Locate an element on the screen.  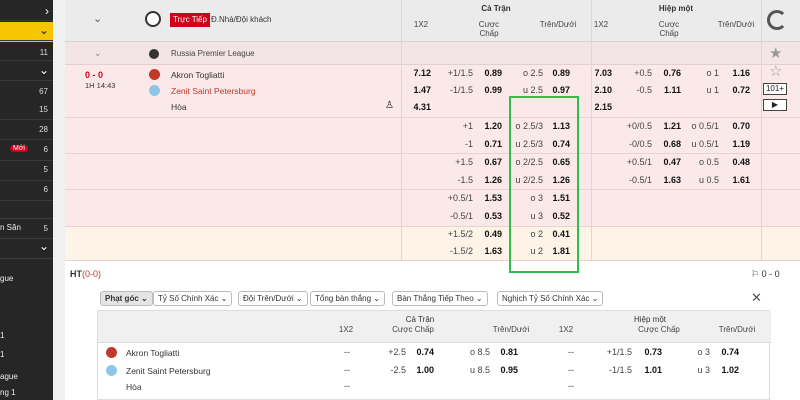
detail-col-handicap: Cược Chấp is located at coordinates (413, 329).